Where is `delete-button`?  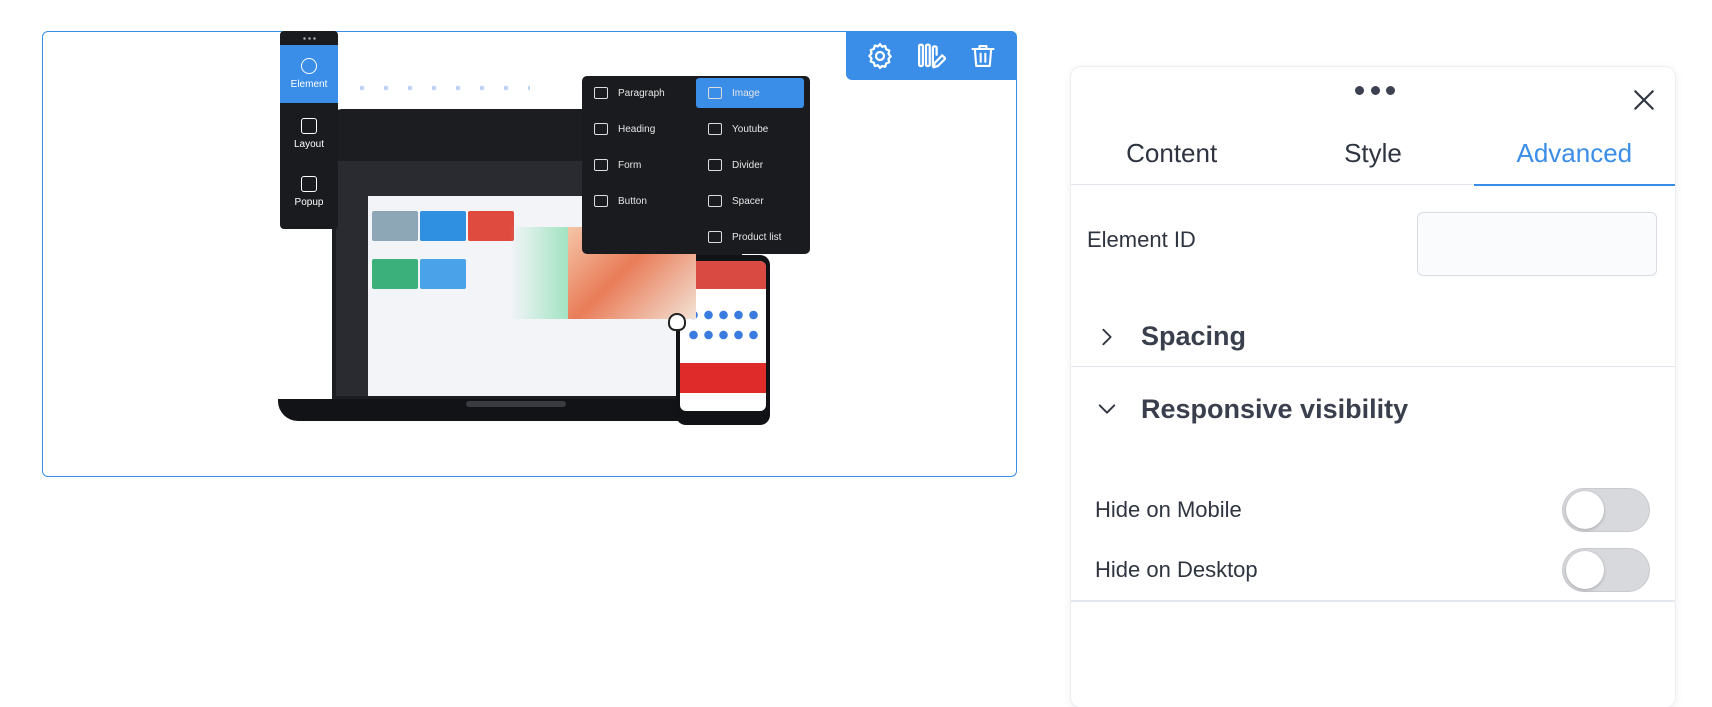 delete-button is located at coordinates (983, 56).